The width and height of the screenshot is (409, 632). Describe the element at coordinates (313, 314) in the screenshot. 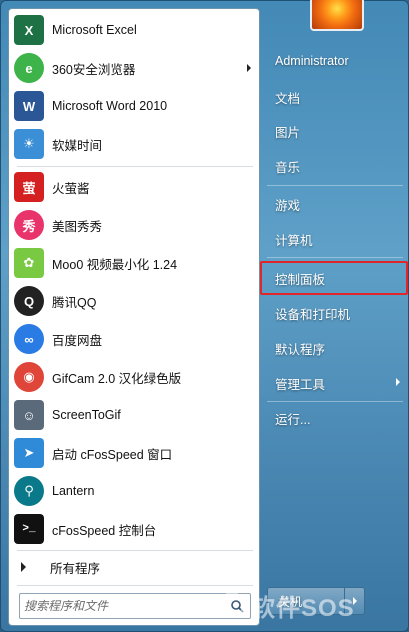

I see `right-item-label: 设备和打印机` at that location.